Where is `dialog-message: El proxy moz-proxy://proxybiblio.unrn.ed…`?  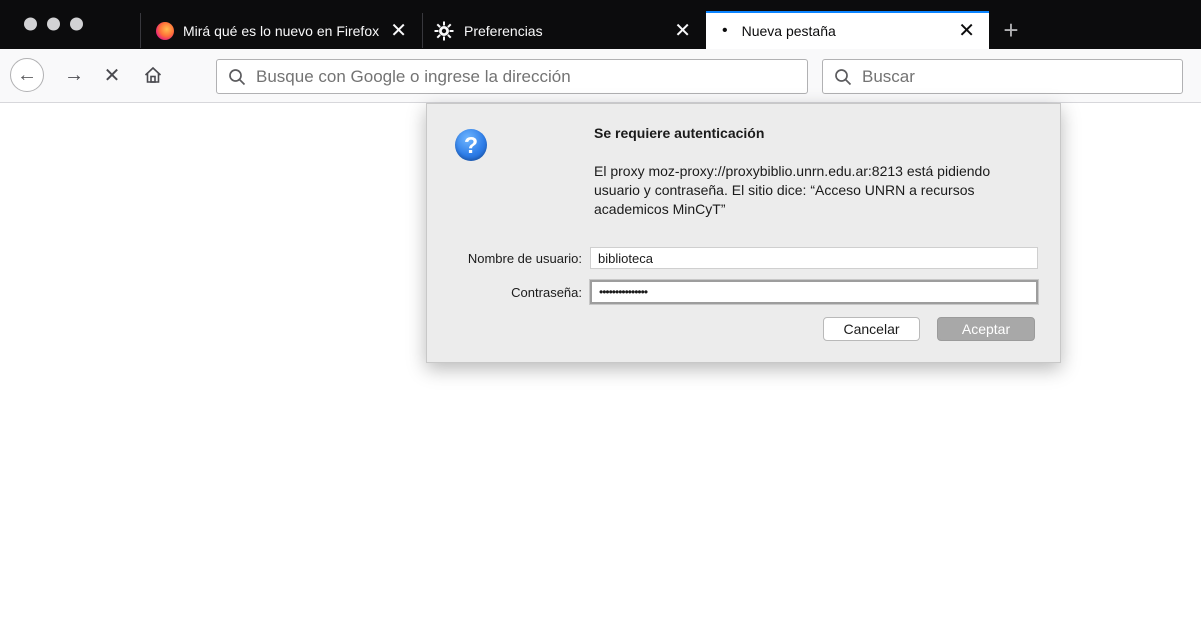 dialog-message: El proxy moz-proxy://proxybiblio.unrn.ed… is located at coordinates (792, 190).